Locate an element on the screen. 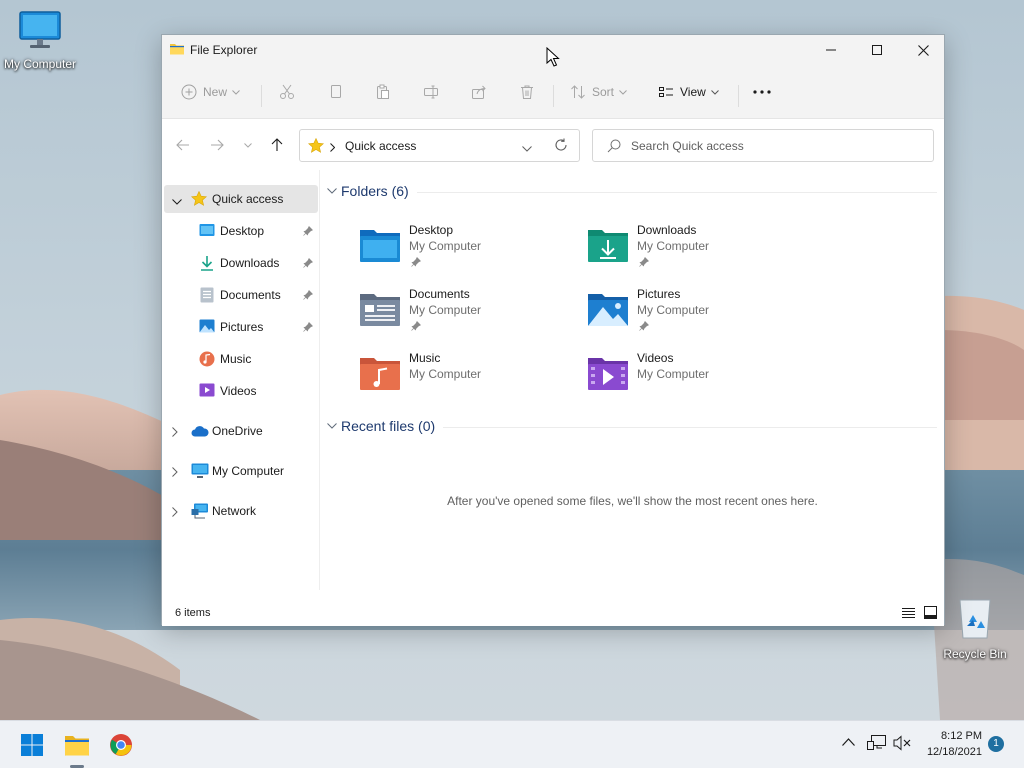 The image size is (1024, 768). recent-locations-button is located at coordinates (248, 145).